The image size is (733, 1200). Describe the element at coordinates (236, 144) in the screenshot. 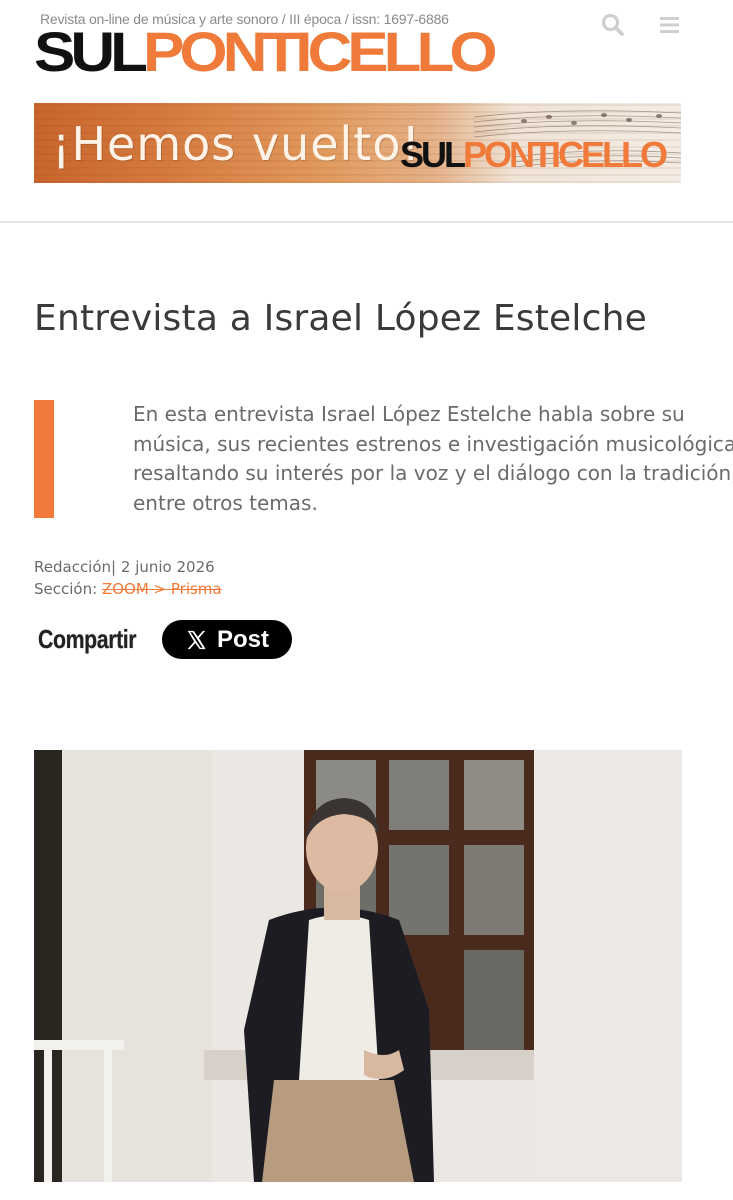

I see `banner-headline: ¡Hemos vuelto!` at that location.